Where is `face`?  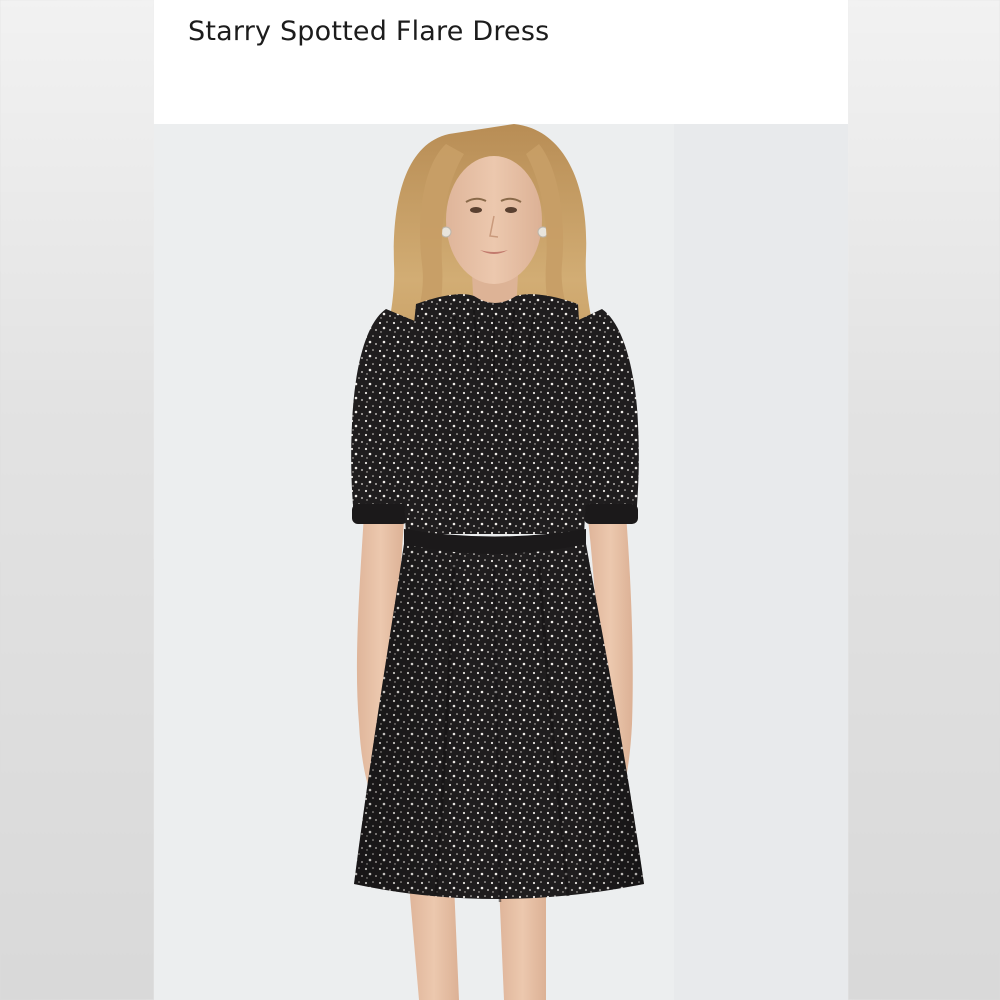
face is located at coordinates (494, 220).